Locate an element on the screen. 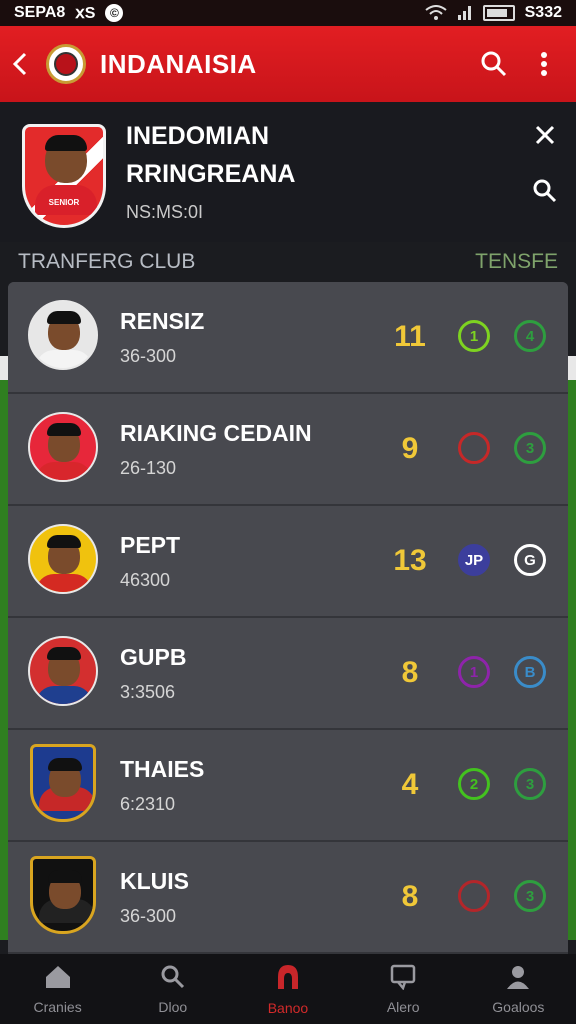 The height and width of the screenshot is (1024, 576). badge-label: SENIOR is located at coordinates (64, 202).